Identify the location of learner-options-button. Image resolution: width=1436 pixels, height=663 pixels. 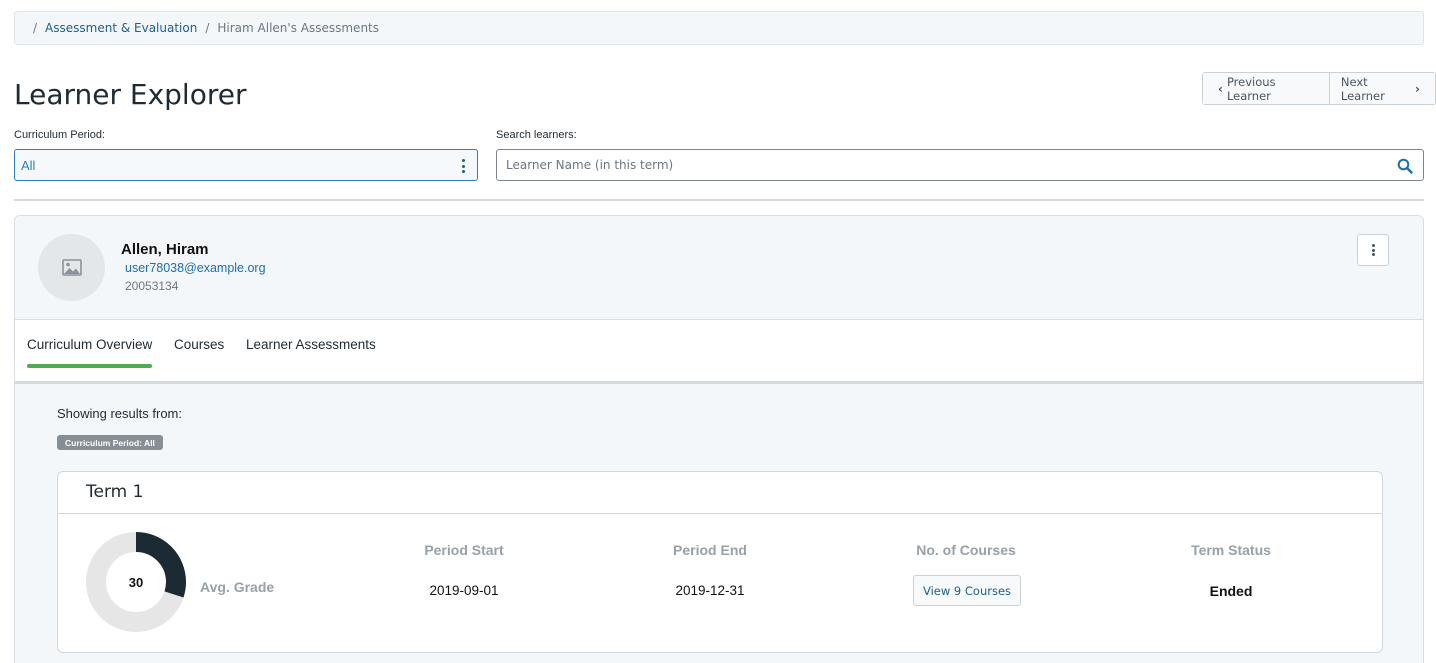
(1373, 250).